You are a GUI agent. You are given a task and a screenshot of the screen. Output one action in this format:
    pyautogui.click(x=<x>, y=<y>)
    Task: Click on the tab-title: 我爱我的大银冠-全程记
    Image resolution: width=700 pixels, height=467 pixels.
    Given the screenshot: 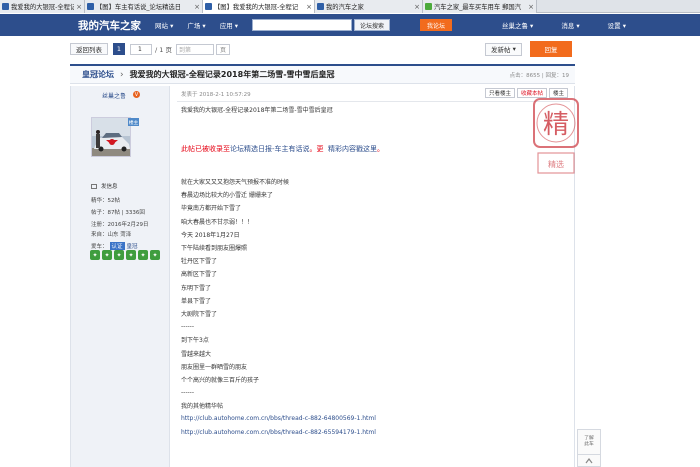 What is the action you would take?
    pyautogui.click(x=43, y=7)
    